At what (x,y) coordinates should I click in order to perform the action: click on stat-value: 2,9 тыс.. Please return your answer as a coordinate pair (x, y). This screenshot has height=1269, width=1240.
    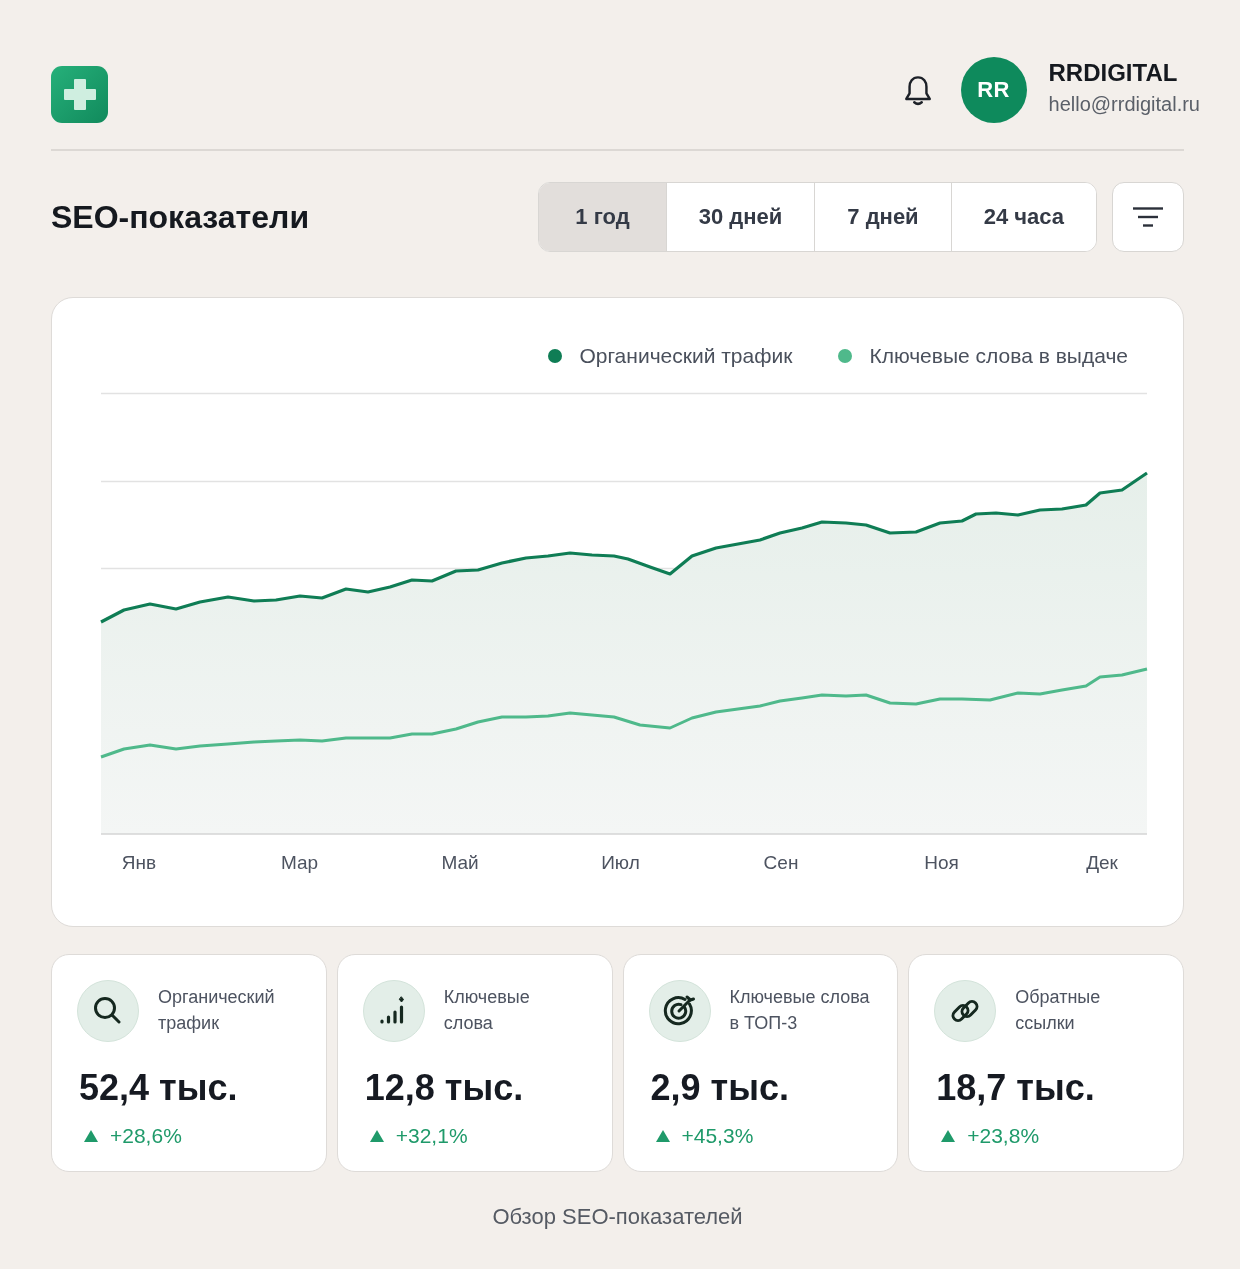
    Looking at the image, I should click on (719, 1088).